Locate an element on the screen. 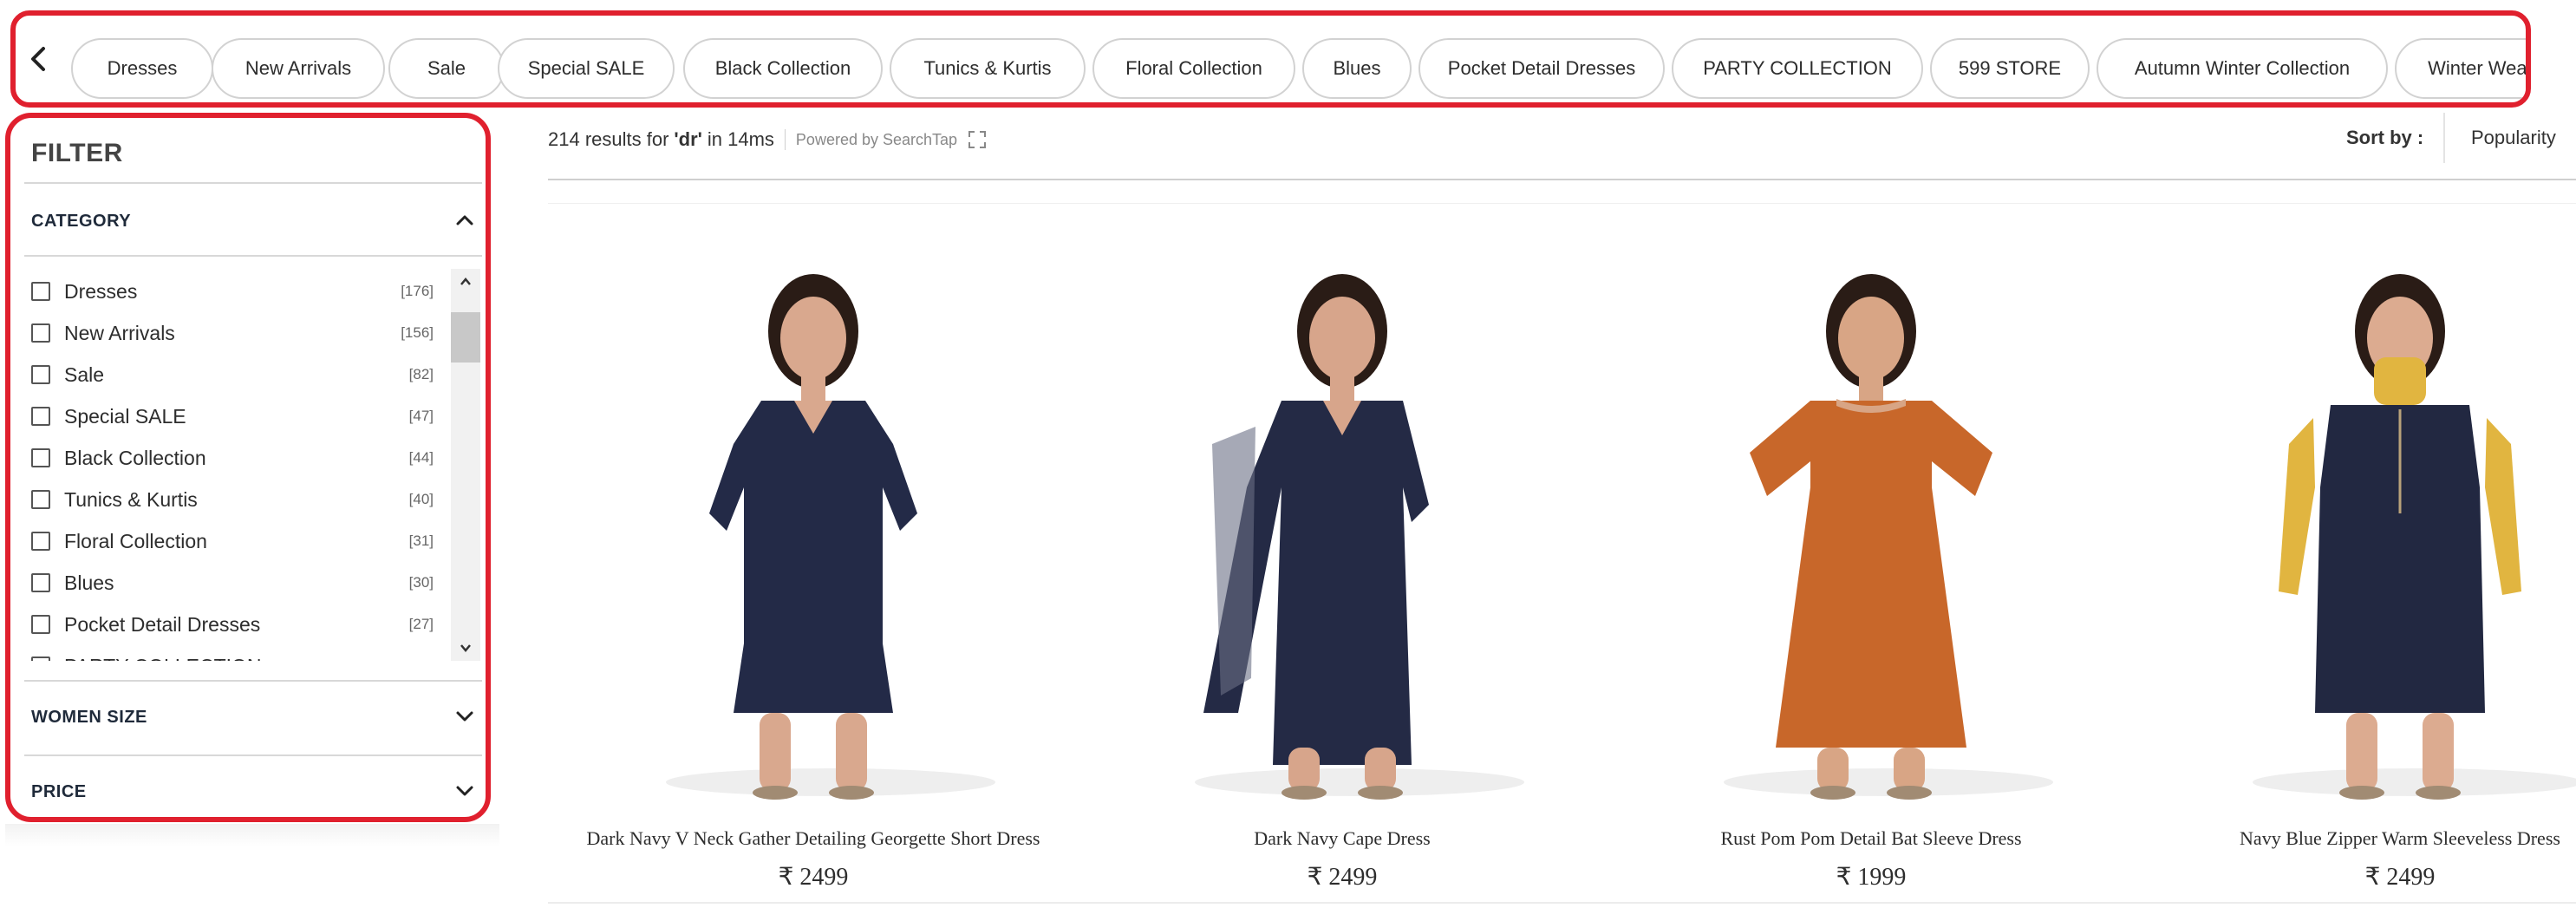 The width and height of the screenshot is (2576, 908). chip-black-collection: Black Collection is located at coordinates (783, 68).